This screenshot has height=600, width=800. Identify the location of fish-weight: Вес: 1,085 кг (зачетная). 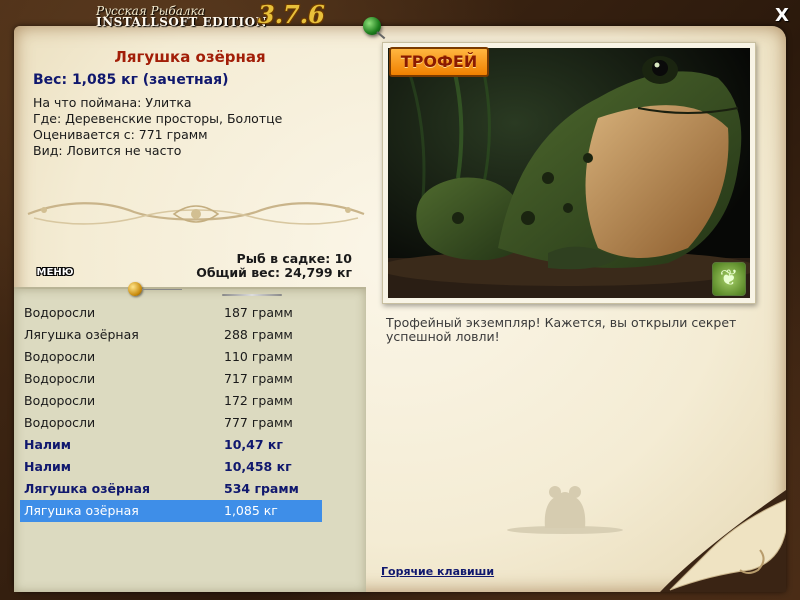
(131, 80).